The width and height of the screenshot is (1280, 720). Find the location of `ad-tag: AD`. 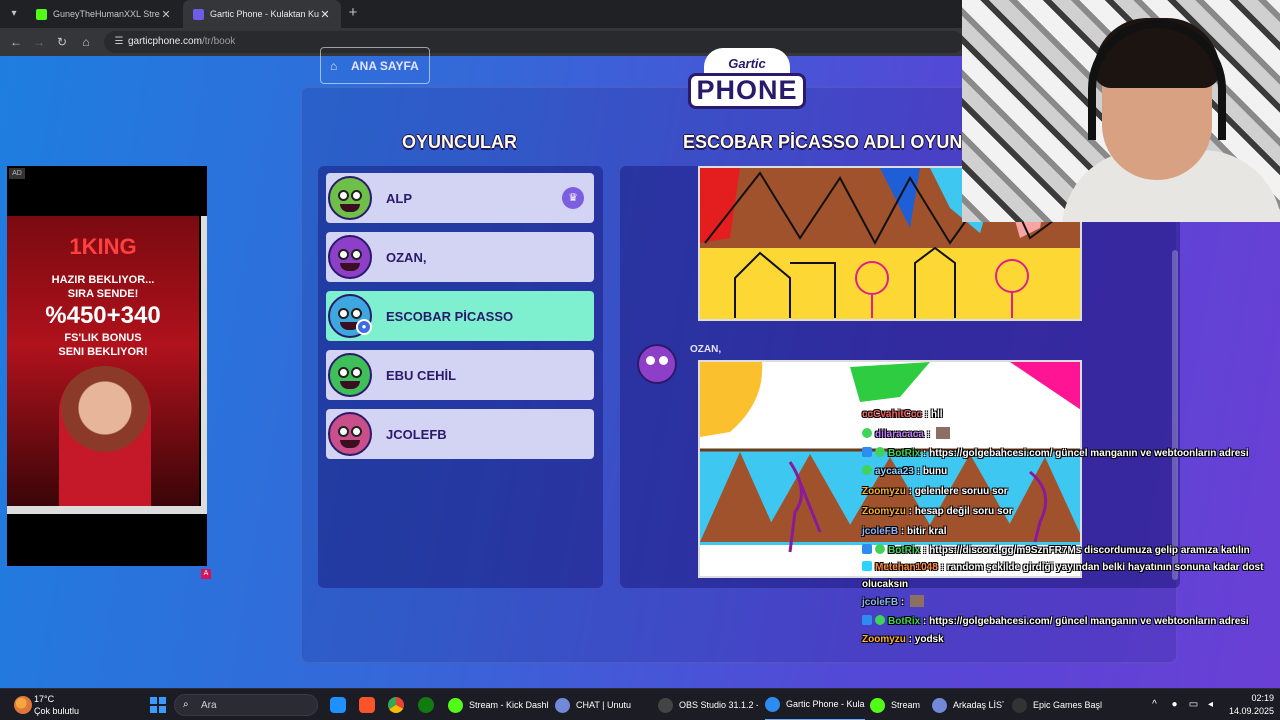

ad-tag: AD is located at coordinates (17, 173).